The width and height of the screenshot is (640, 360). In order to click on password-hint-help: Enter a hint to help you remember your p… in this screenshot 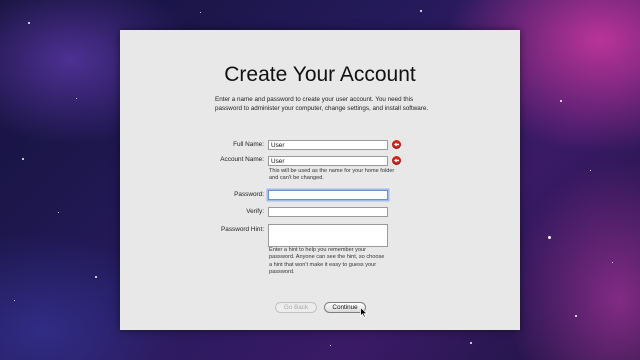, I will do `click(327, 261)`.